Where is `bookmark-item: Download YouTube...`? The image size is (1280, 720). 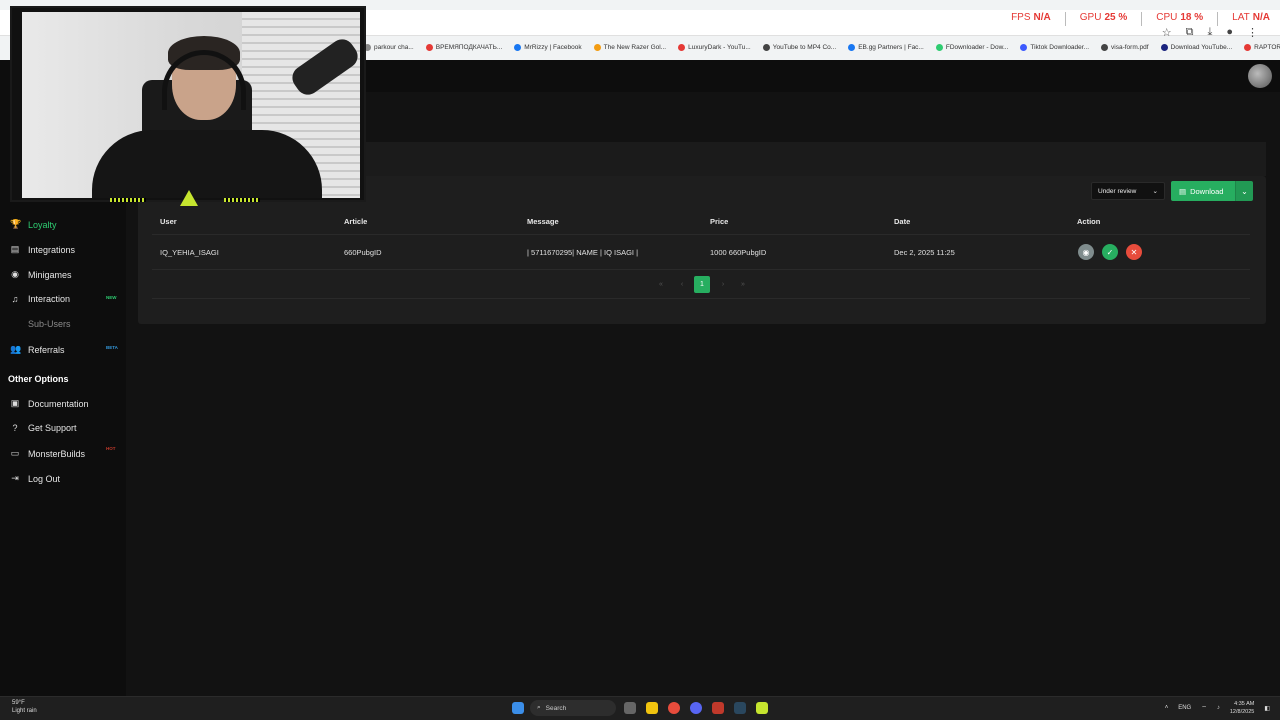 bookmark-item: Download YouTube... is located at coordinates (1196, 47).